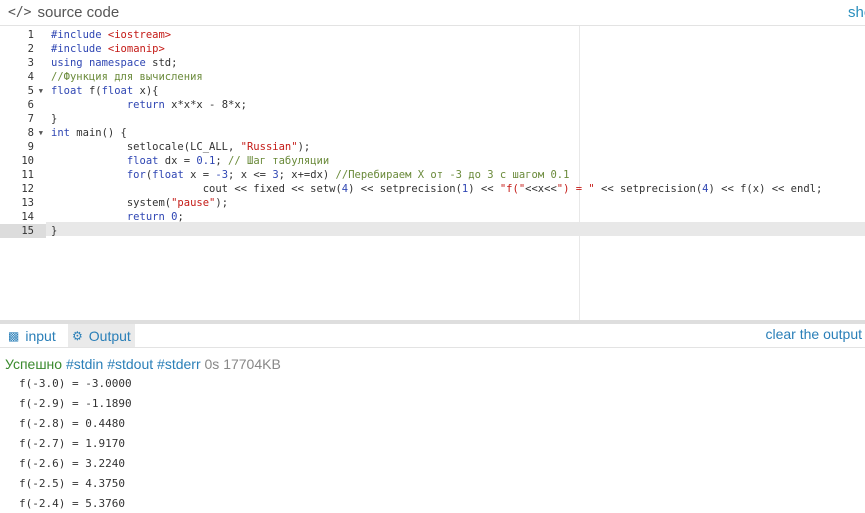 The width and height of the screenshot is (865, 513). I want to click on code-token: return, so click(149, 105).